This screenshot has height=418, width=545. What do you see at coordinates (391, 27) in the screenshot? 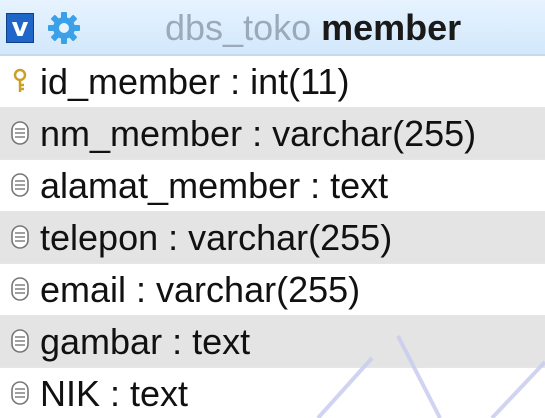
I see `table-name: member` at bounding box center [391, 27].